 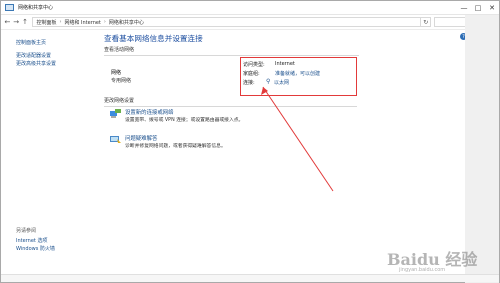 I want to click on breadcrumb: 控制面板 › 网络和 Internet › 网络和共享中心, so click(x=227, y=22).